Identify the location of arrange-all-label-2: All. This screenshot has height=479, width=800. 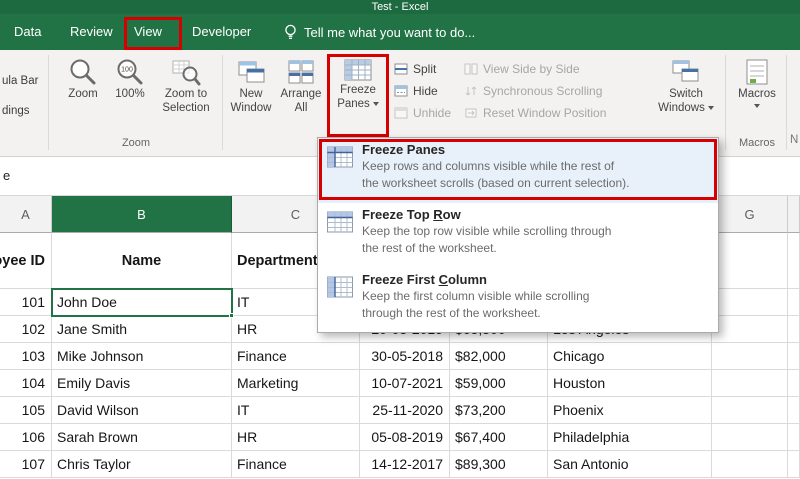
(301, 108).